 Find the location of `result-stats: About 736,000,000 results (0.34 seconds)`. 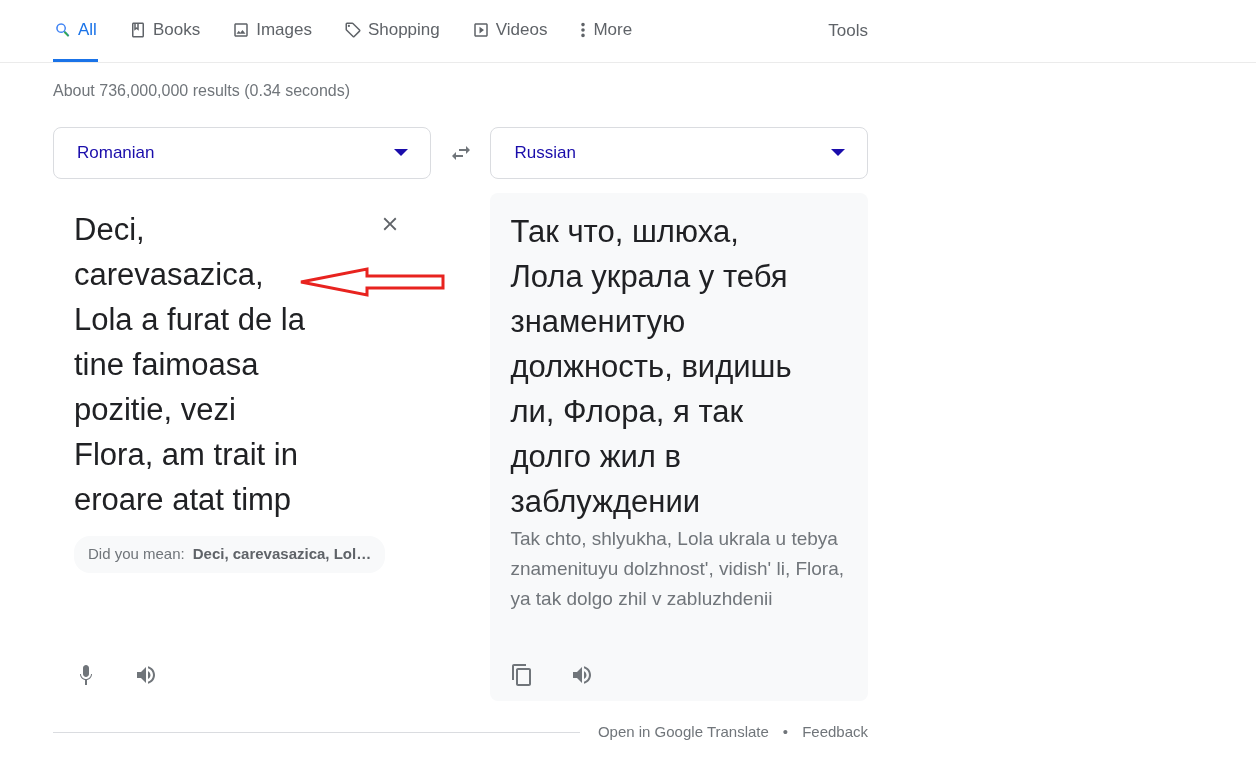

result-stats: About 736,000,000 results (0.34 seconds) is located at coordinates (202, 91).